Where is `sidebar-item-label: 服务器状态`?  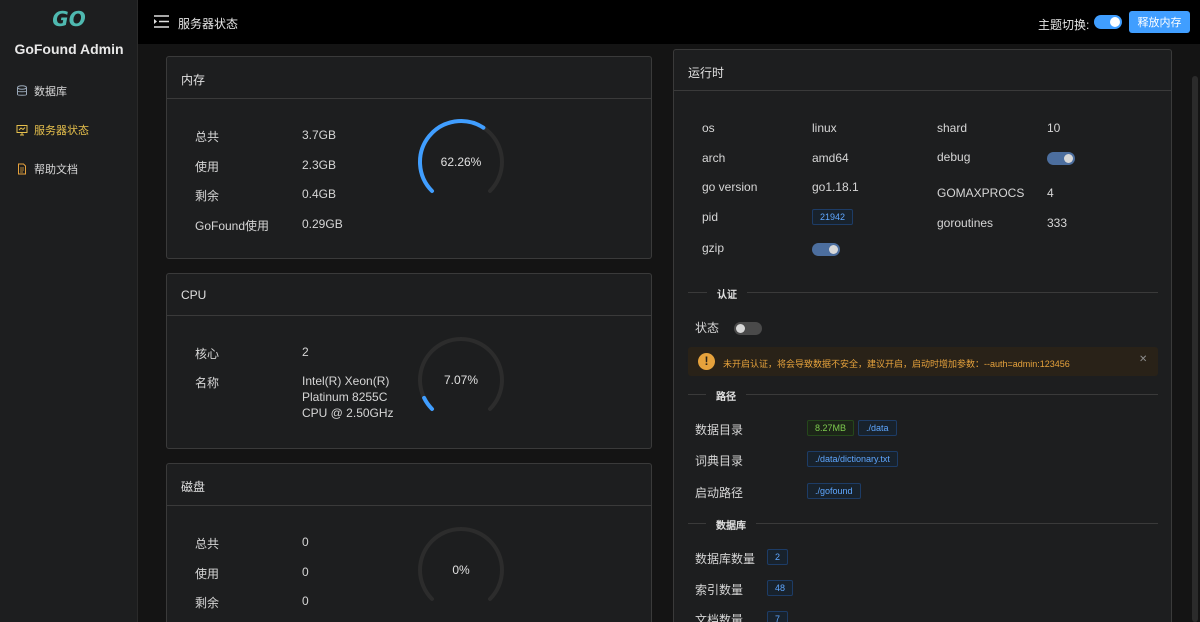
sidebar-item-label: 服务器状态 is located at coordinates (61, 131).